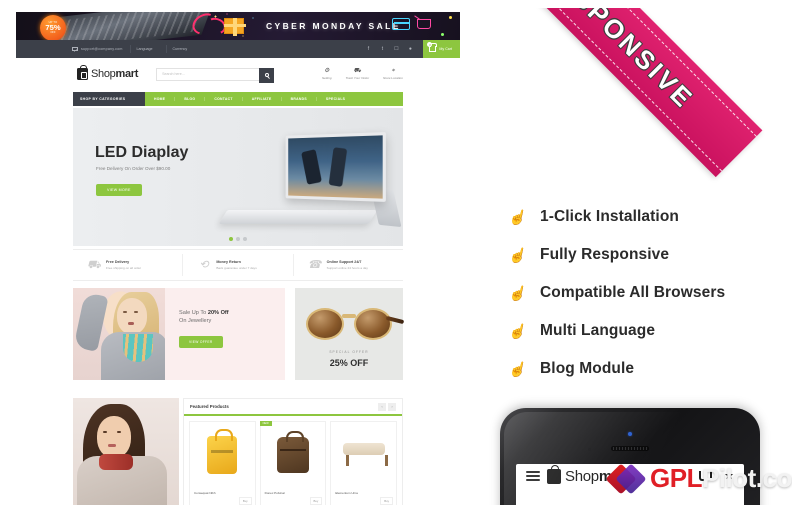 The width and height of the screenshot is (800, 505). What do you see at coordinates (349, 352) in the screenshot?
I see `special-offer-label: SPECIAL OFFER` at bounding box center [349, 352].